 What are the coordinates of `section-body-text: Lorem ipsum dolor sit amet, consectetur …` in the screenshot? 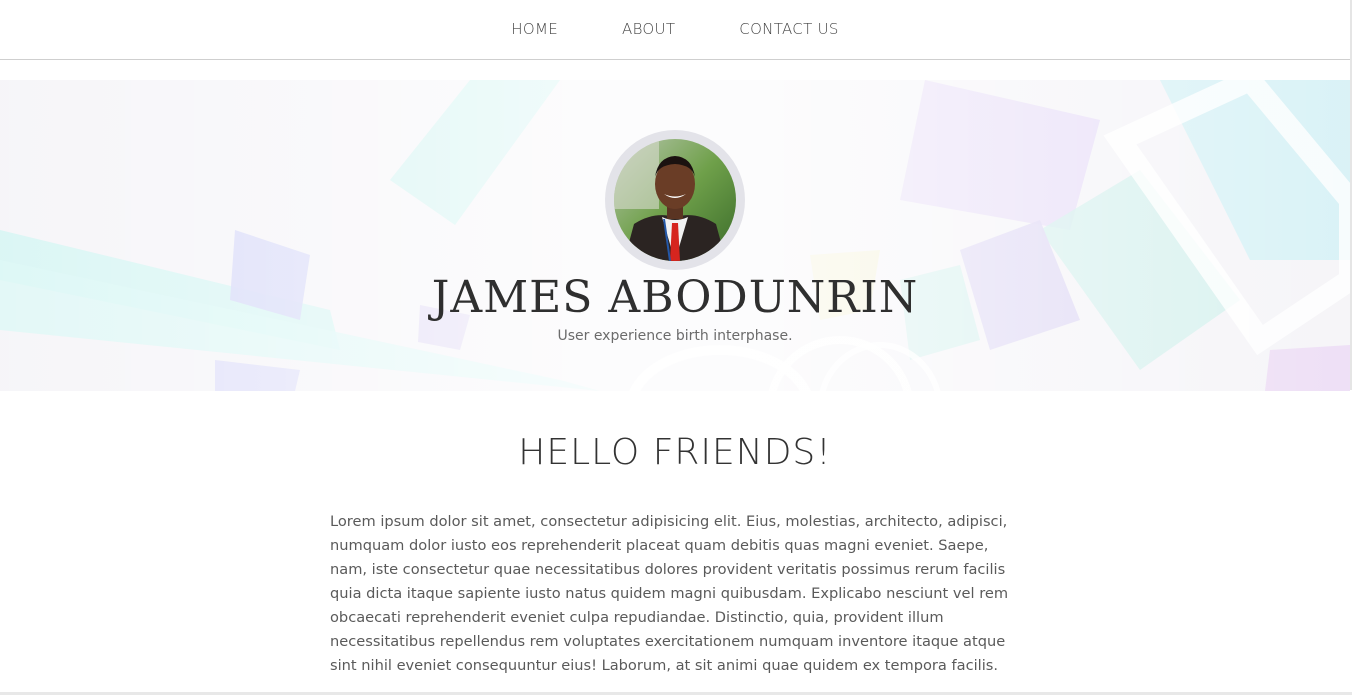 It's located at (669, 593).